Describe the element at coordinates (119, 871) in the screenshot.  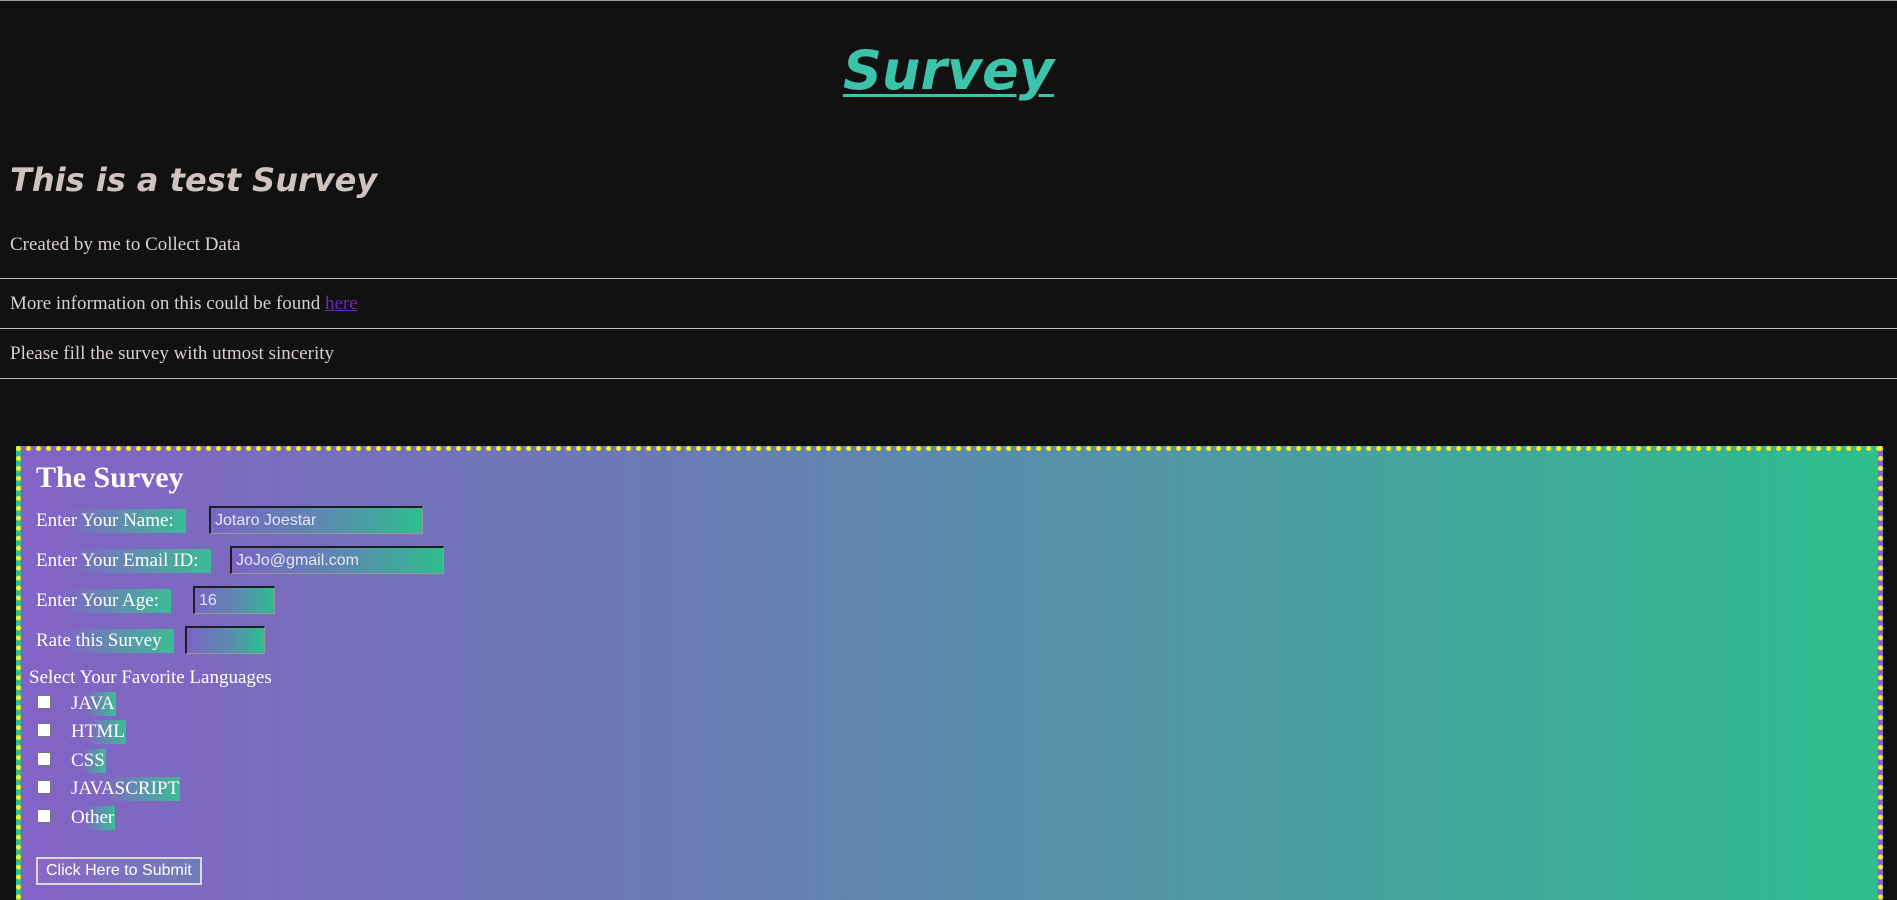
I see `submit-button: Click Here to Submit` at that location.